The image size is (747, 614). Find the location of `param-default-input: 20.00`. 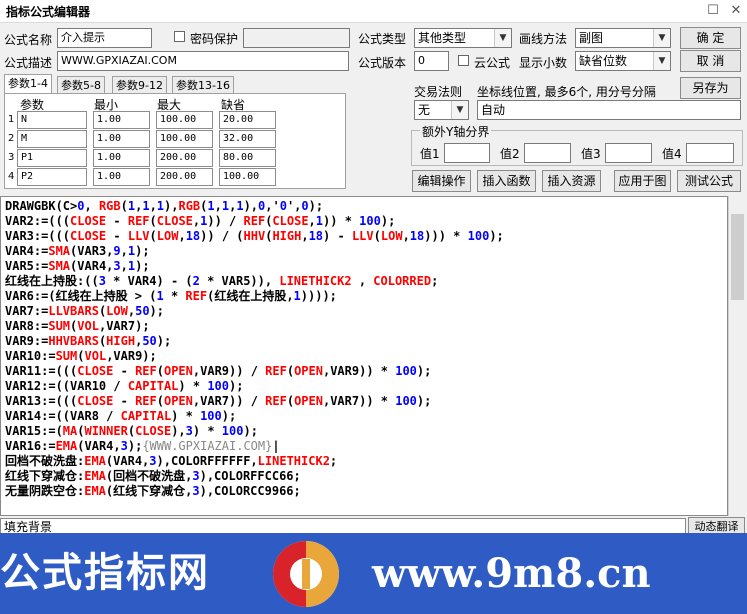

param-default-input: 20.00 is located at coordinates (247, 120).